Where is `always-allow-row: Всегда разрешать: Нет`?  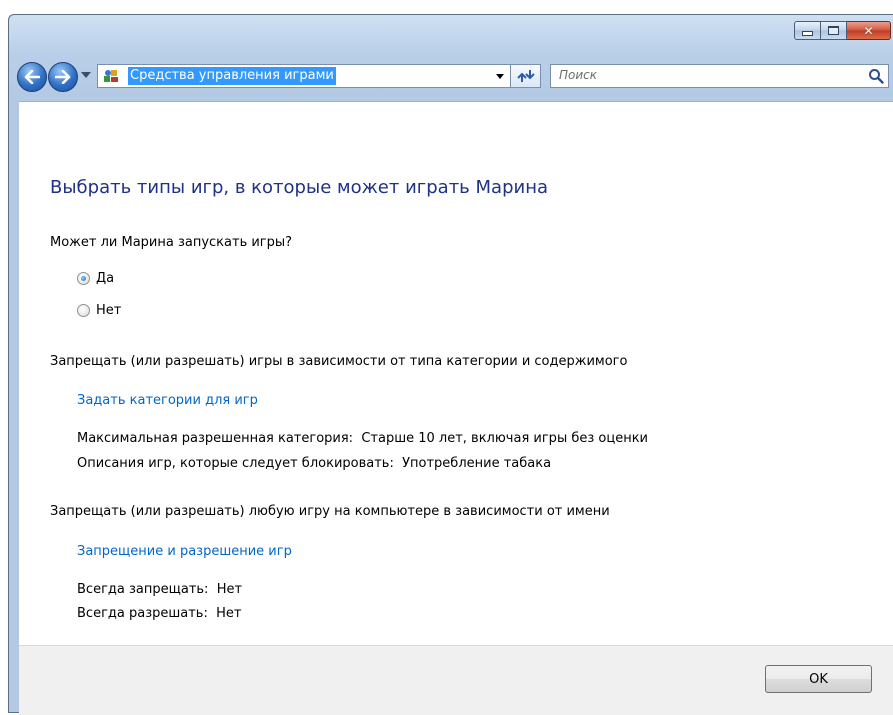 always-allow-row: Всегда разрешать: Нет is located at coordinates (159, 613).